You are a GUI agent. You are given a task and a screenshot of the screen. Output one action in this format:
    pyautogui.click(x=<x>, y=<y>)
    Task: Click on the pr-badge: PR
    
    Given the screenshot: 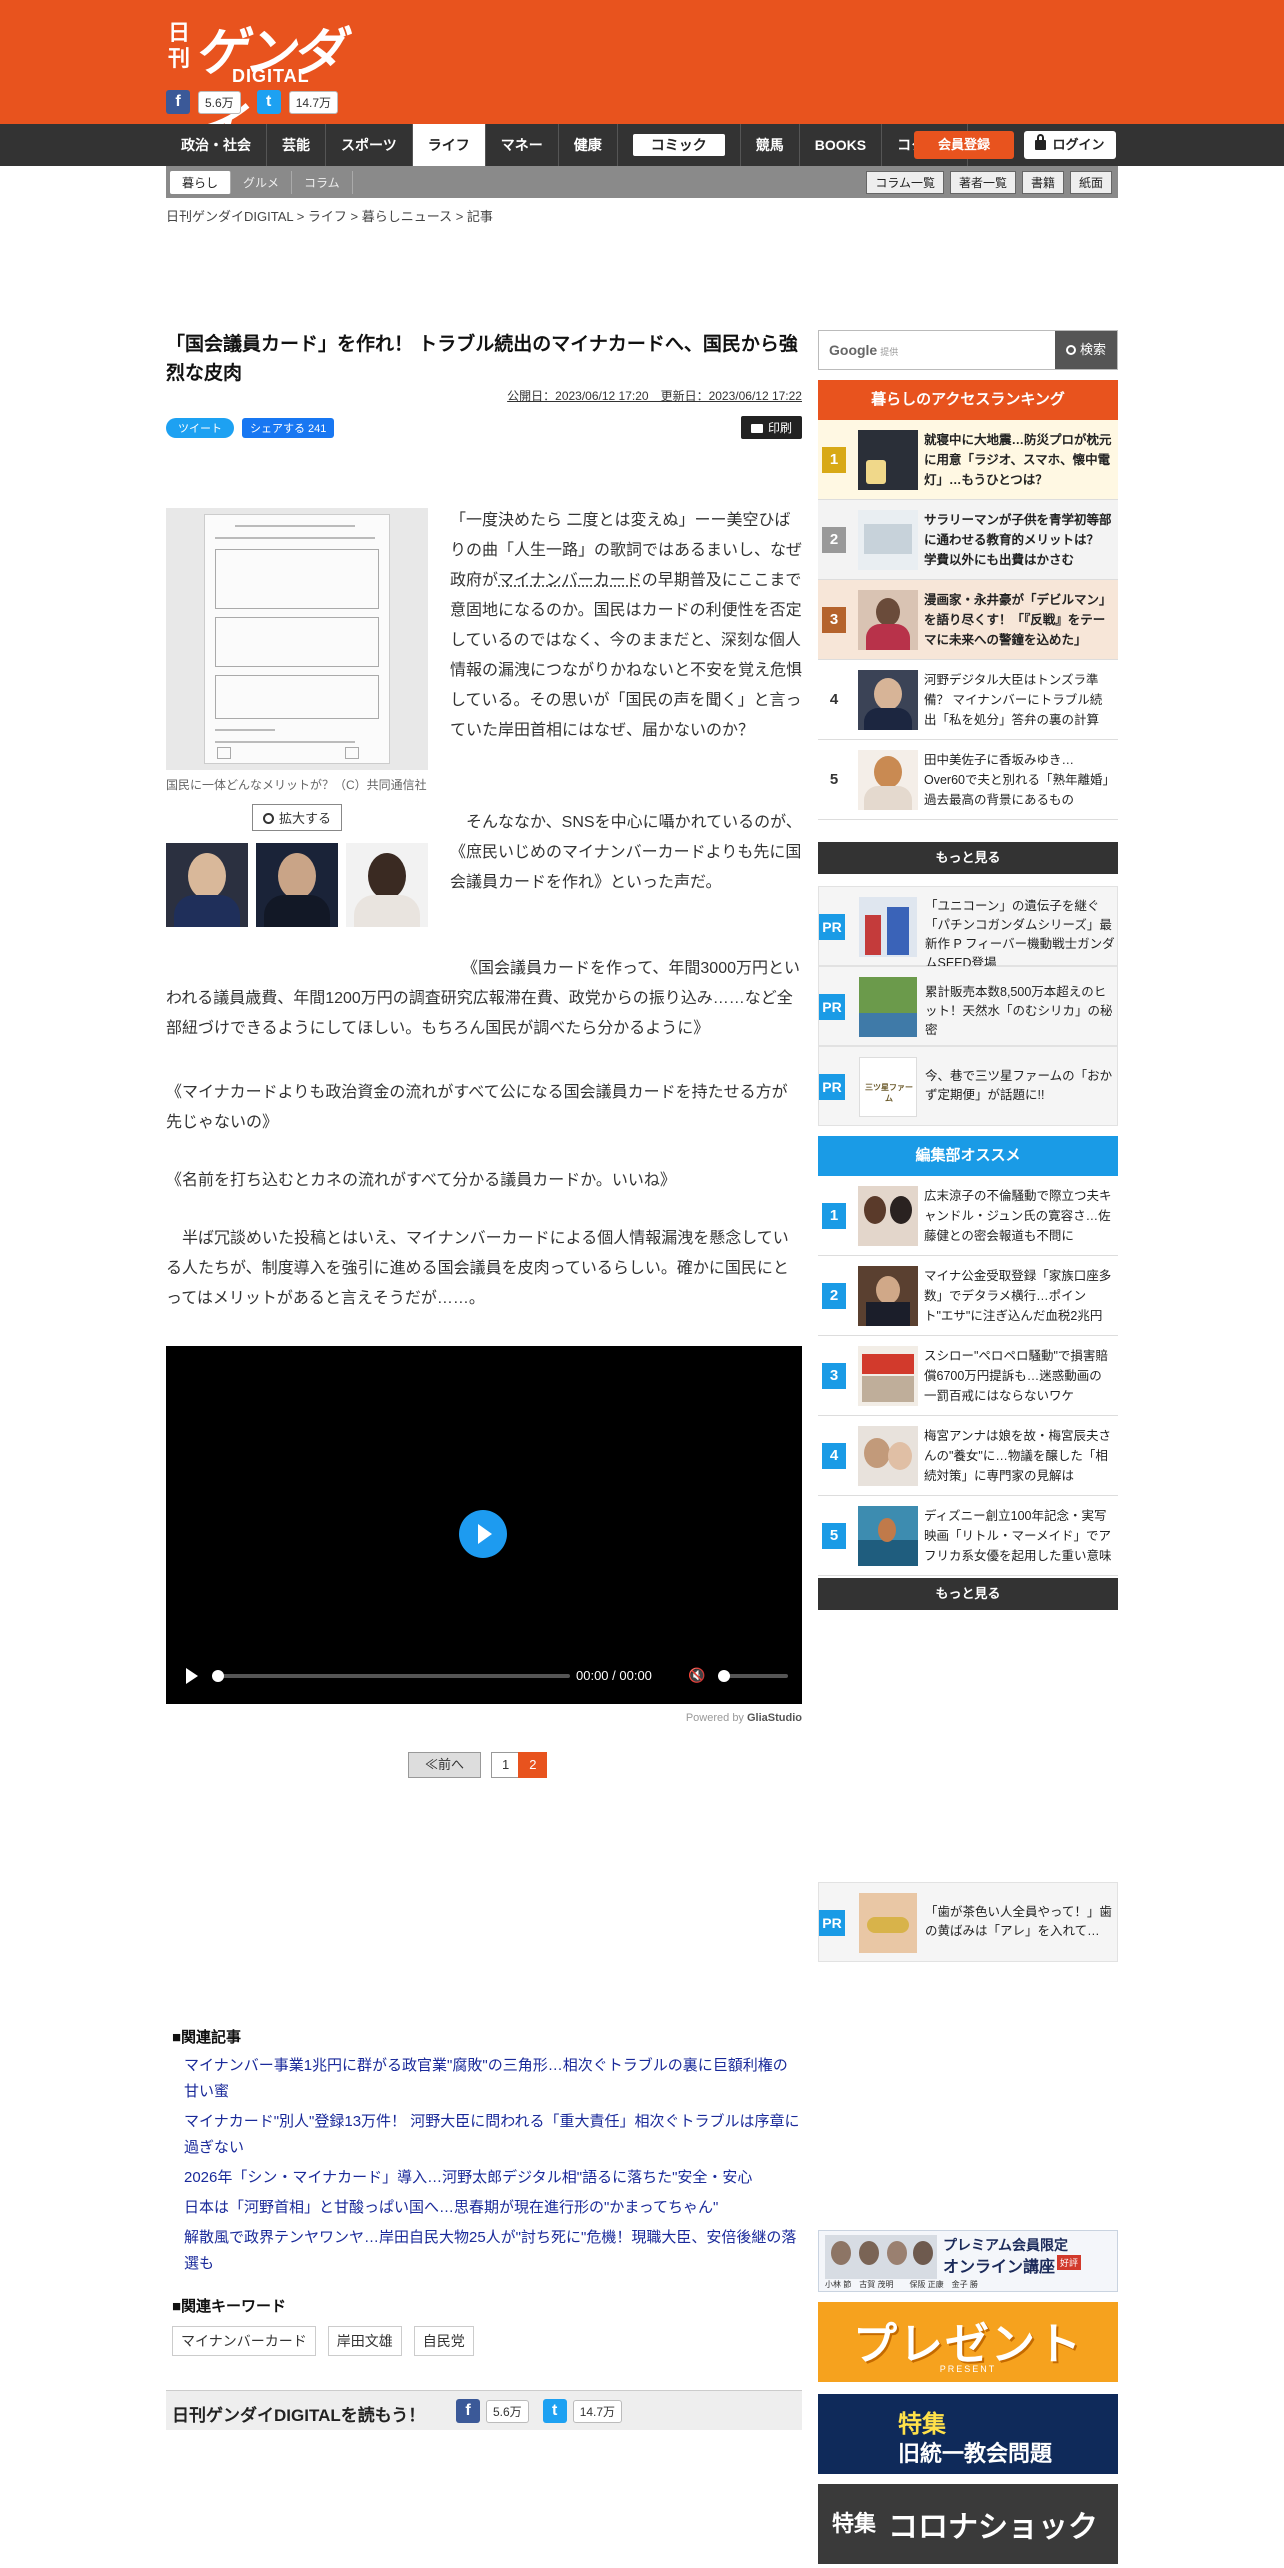 What is the action you would take?
    pyautogui.click(x=832, y=1087)
    